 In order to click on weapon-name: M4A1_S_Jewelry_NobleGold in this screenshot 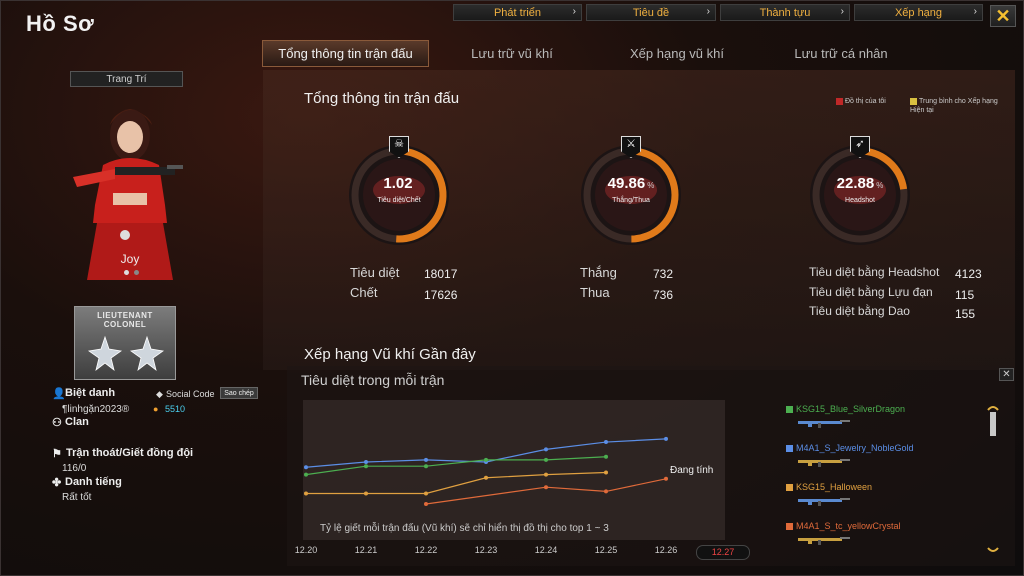, I will do `click(855, 448)`.